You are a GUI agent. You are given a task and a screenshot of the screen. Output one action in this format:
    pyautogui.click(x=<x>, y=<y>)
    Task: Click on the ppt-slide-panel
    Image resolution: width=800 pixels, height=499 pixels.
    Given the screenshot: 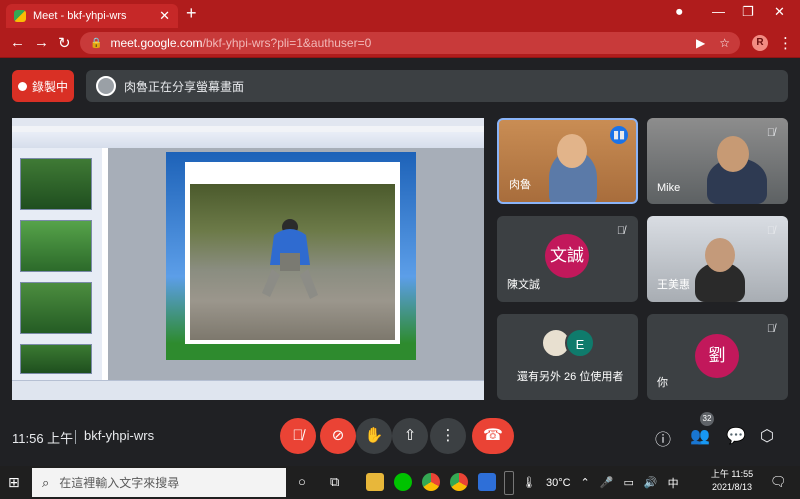 What is the action you would take?
    pyautogui.click(x=57, y=264)
    